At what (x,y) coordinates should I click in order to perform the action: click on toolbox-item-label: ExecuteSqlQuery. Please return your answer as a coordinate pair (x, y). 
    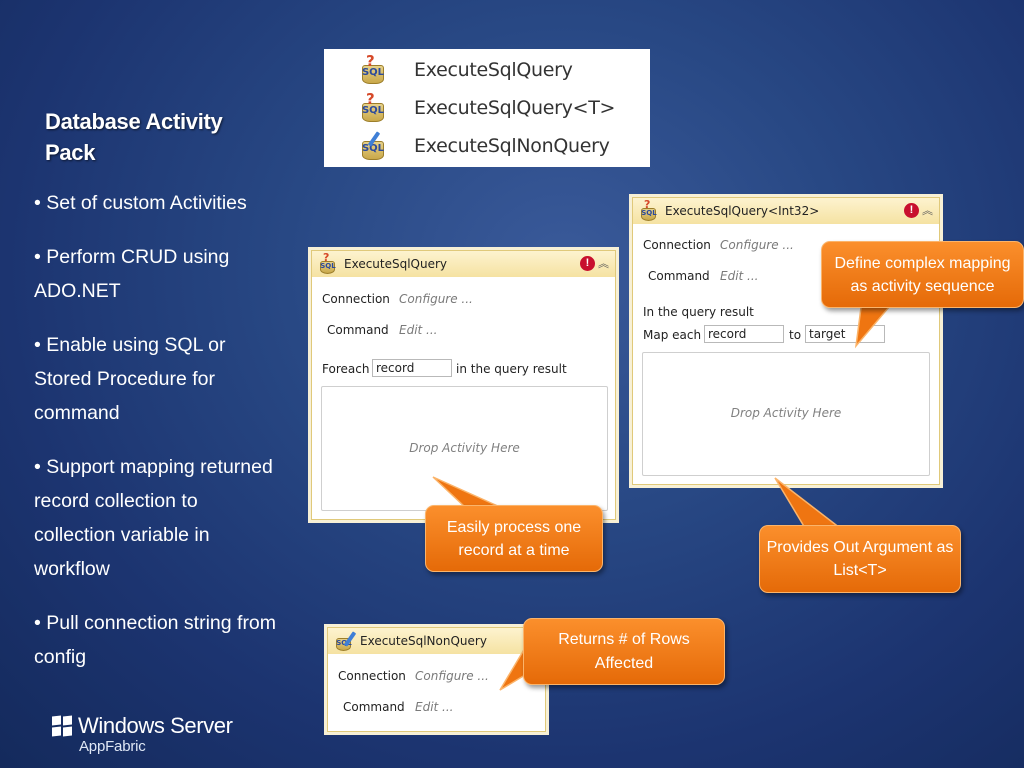
    Looking at the image, I should click on (493, 70).